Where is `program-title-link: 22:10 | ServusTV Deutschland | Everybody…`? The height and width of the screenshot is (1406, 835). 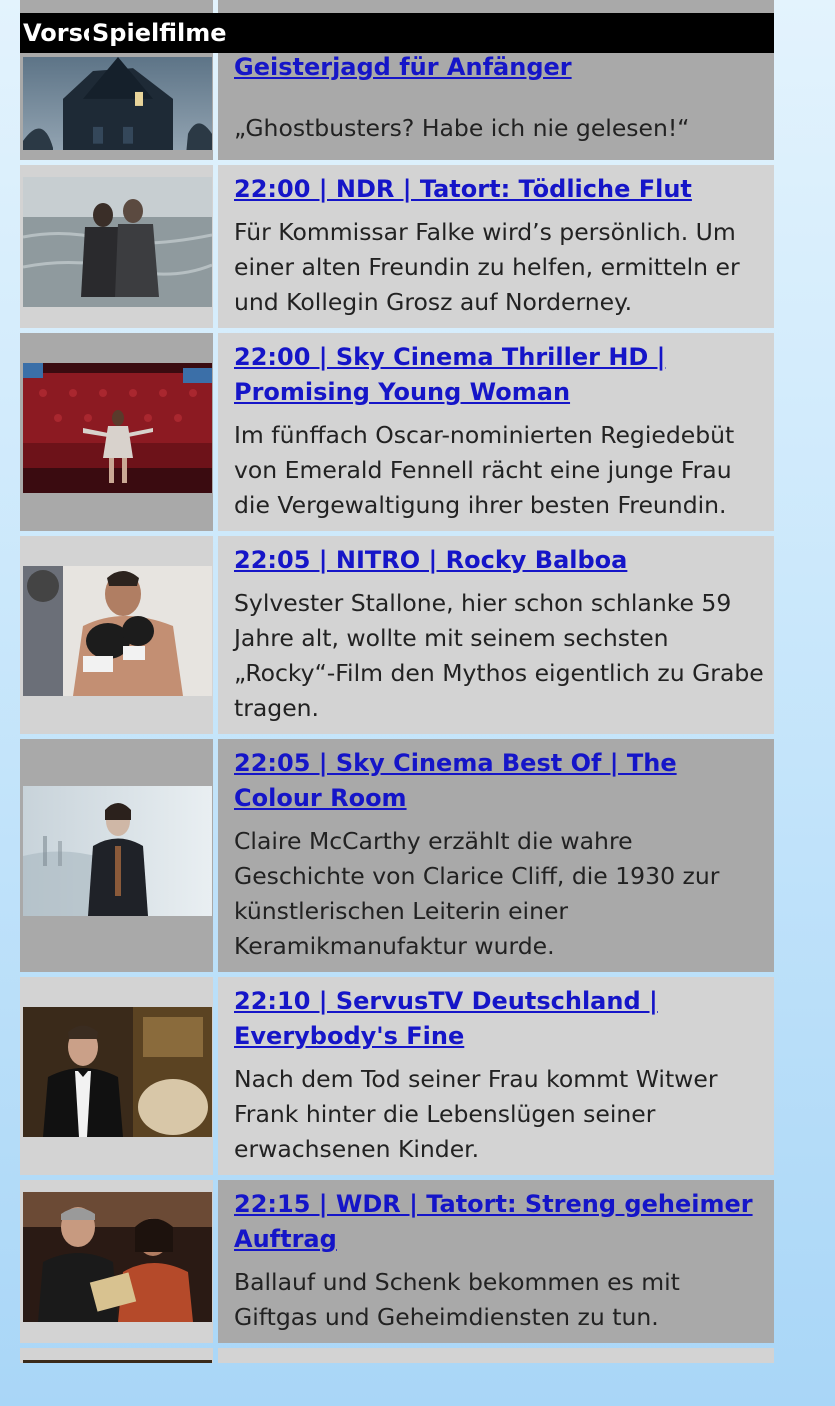 program-title-link: 22:10 | ServusTV Deutschland | Everybody… is located at coordinates (500, 1019).